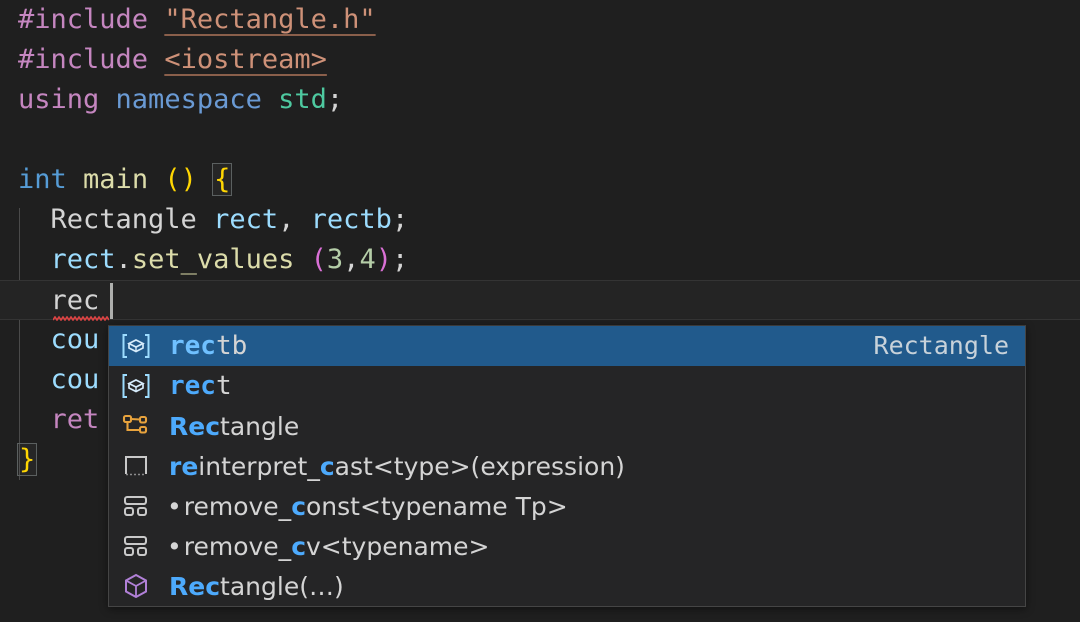 This screenshot has width=1080, height=622. What do you see at coordinates (245, 59) in the screenshot?
I see `header-angle-literal: <iostream>` at bounding box center [245, 59].